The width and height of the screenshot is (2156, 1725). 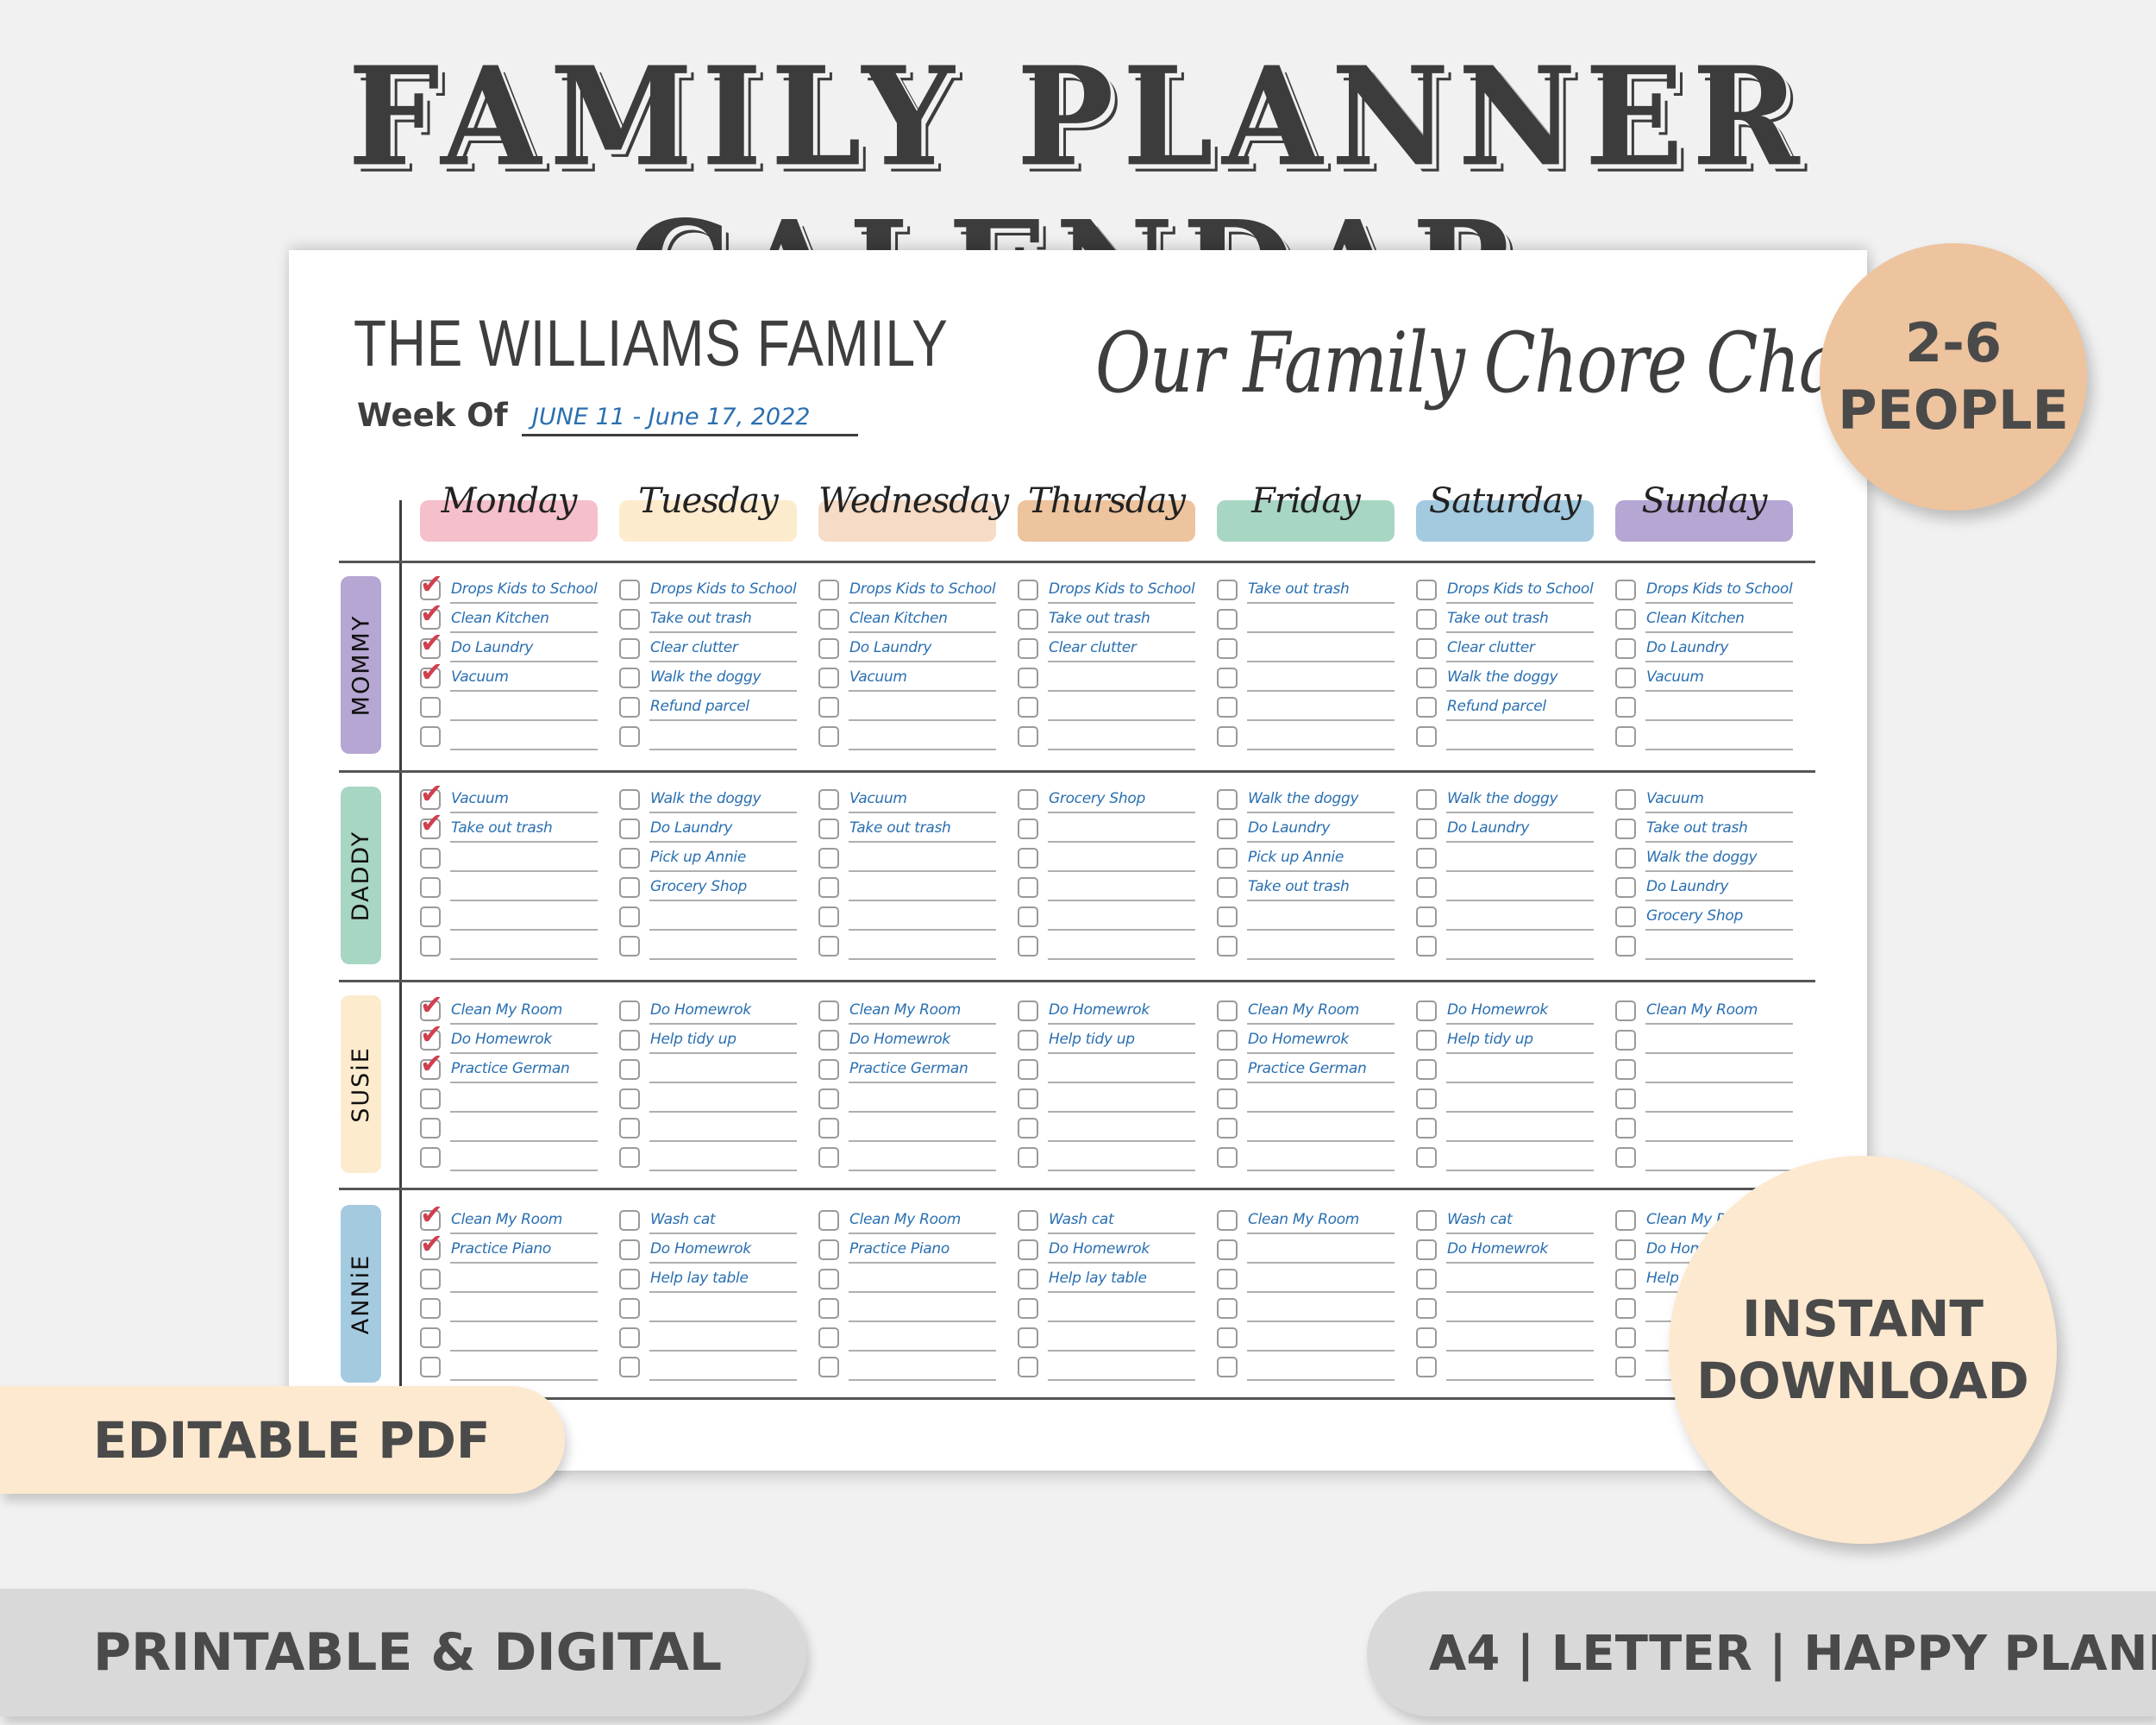 I want to click on week-field: JUNE 11 - June 17, 2022, so click(x=690, y=420).